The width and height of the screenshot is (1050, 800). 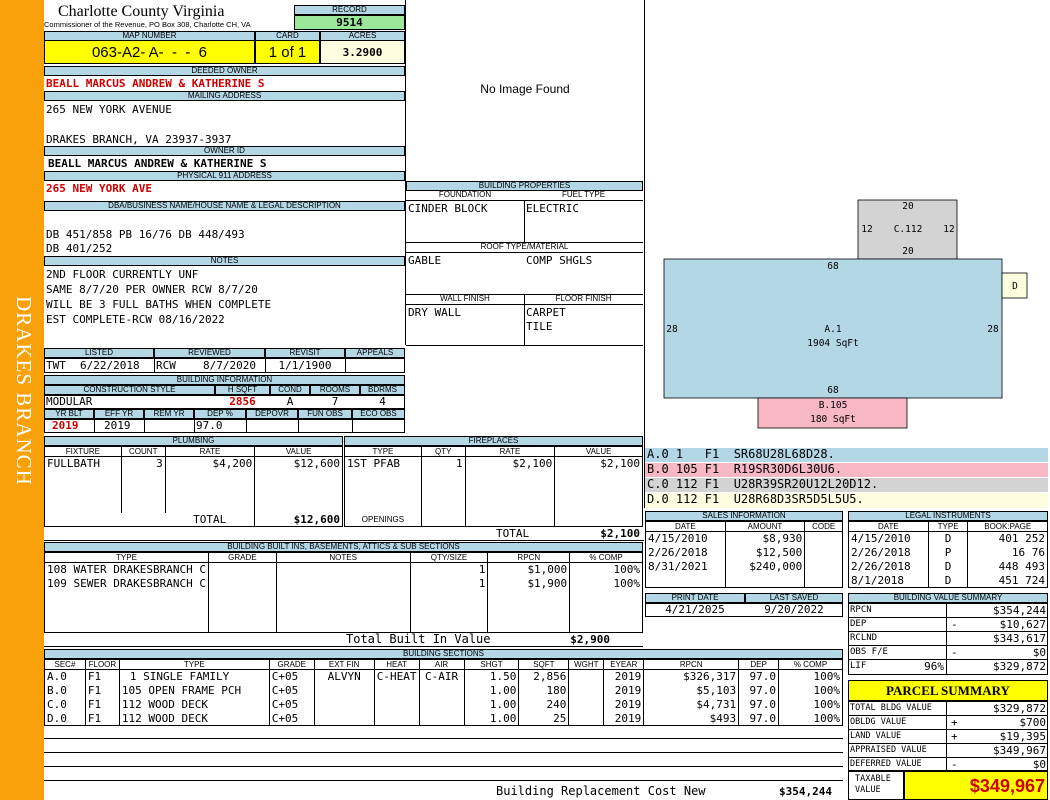 What do you see at coordinates (695, 598) in the screenshot?
I see `print-date-label: PRINT DATE` at bounding box center [695, 598].